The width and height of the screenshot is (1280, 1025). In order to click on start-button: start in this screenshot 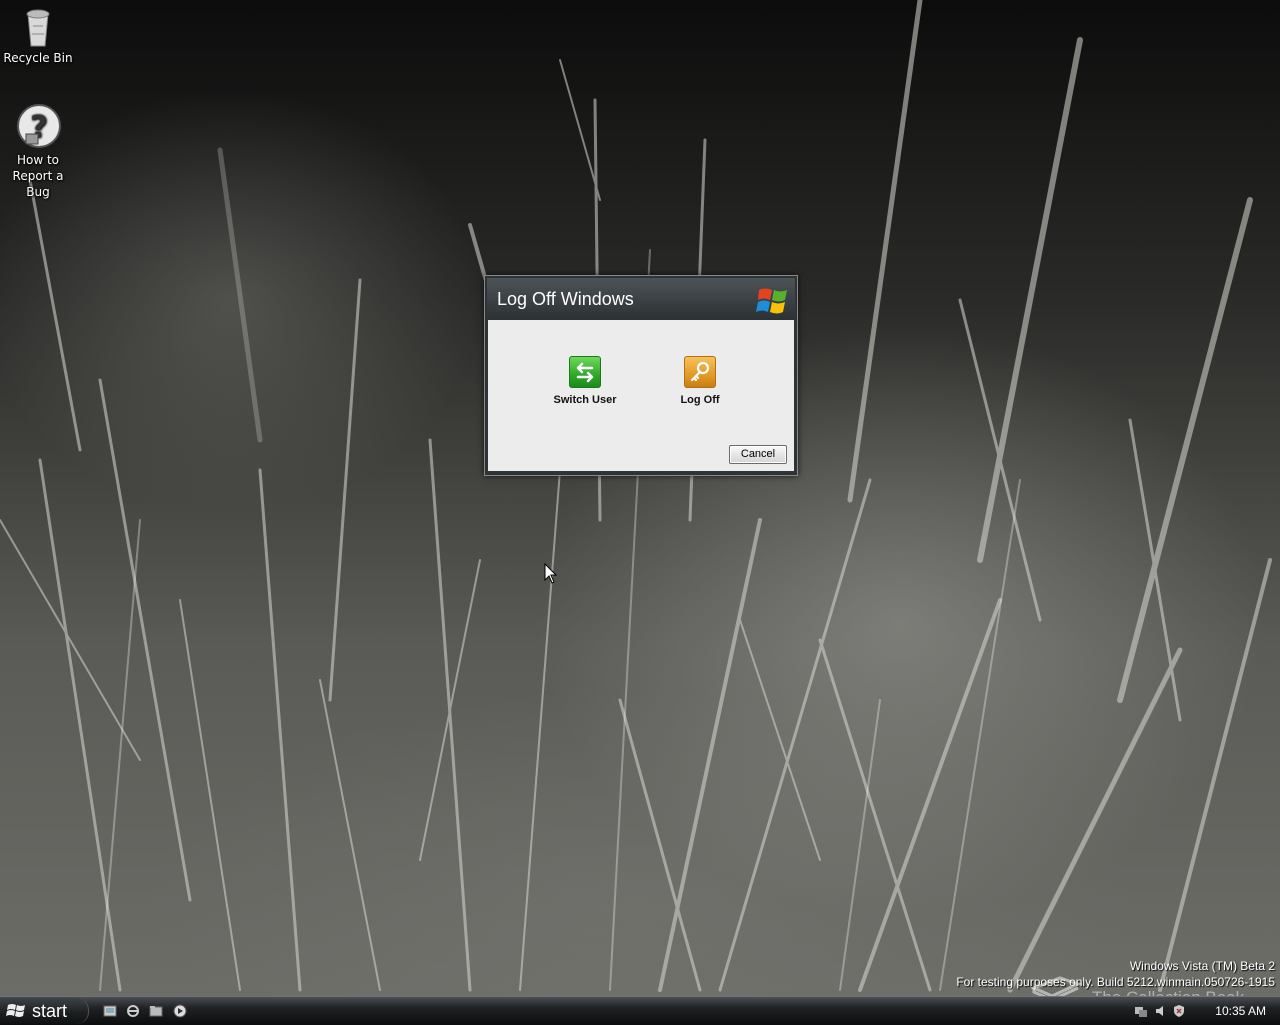, I will do `click(44, 1011)`.